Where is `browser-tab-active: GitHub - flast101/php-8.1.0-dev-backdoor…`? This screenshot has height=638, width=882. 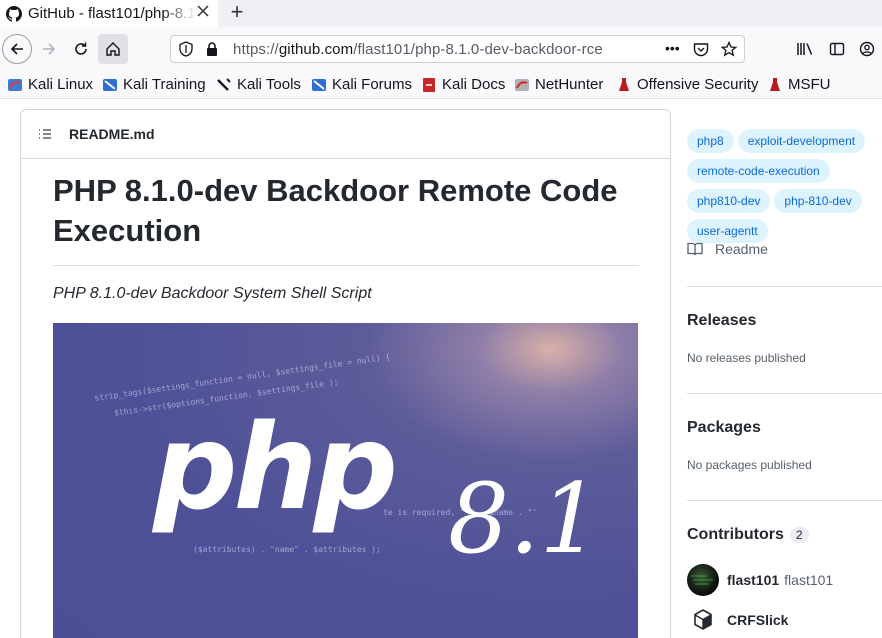 browser-tab-active: GitHub - flast101/php-8.1.0-dev-backdoor… is located at coordinates (109, 13).